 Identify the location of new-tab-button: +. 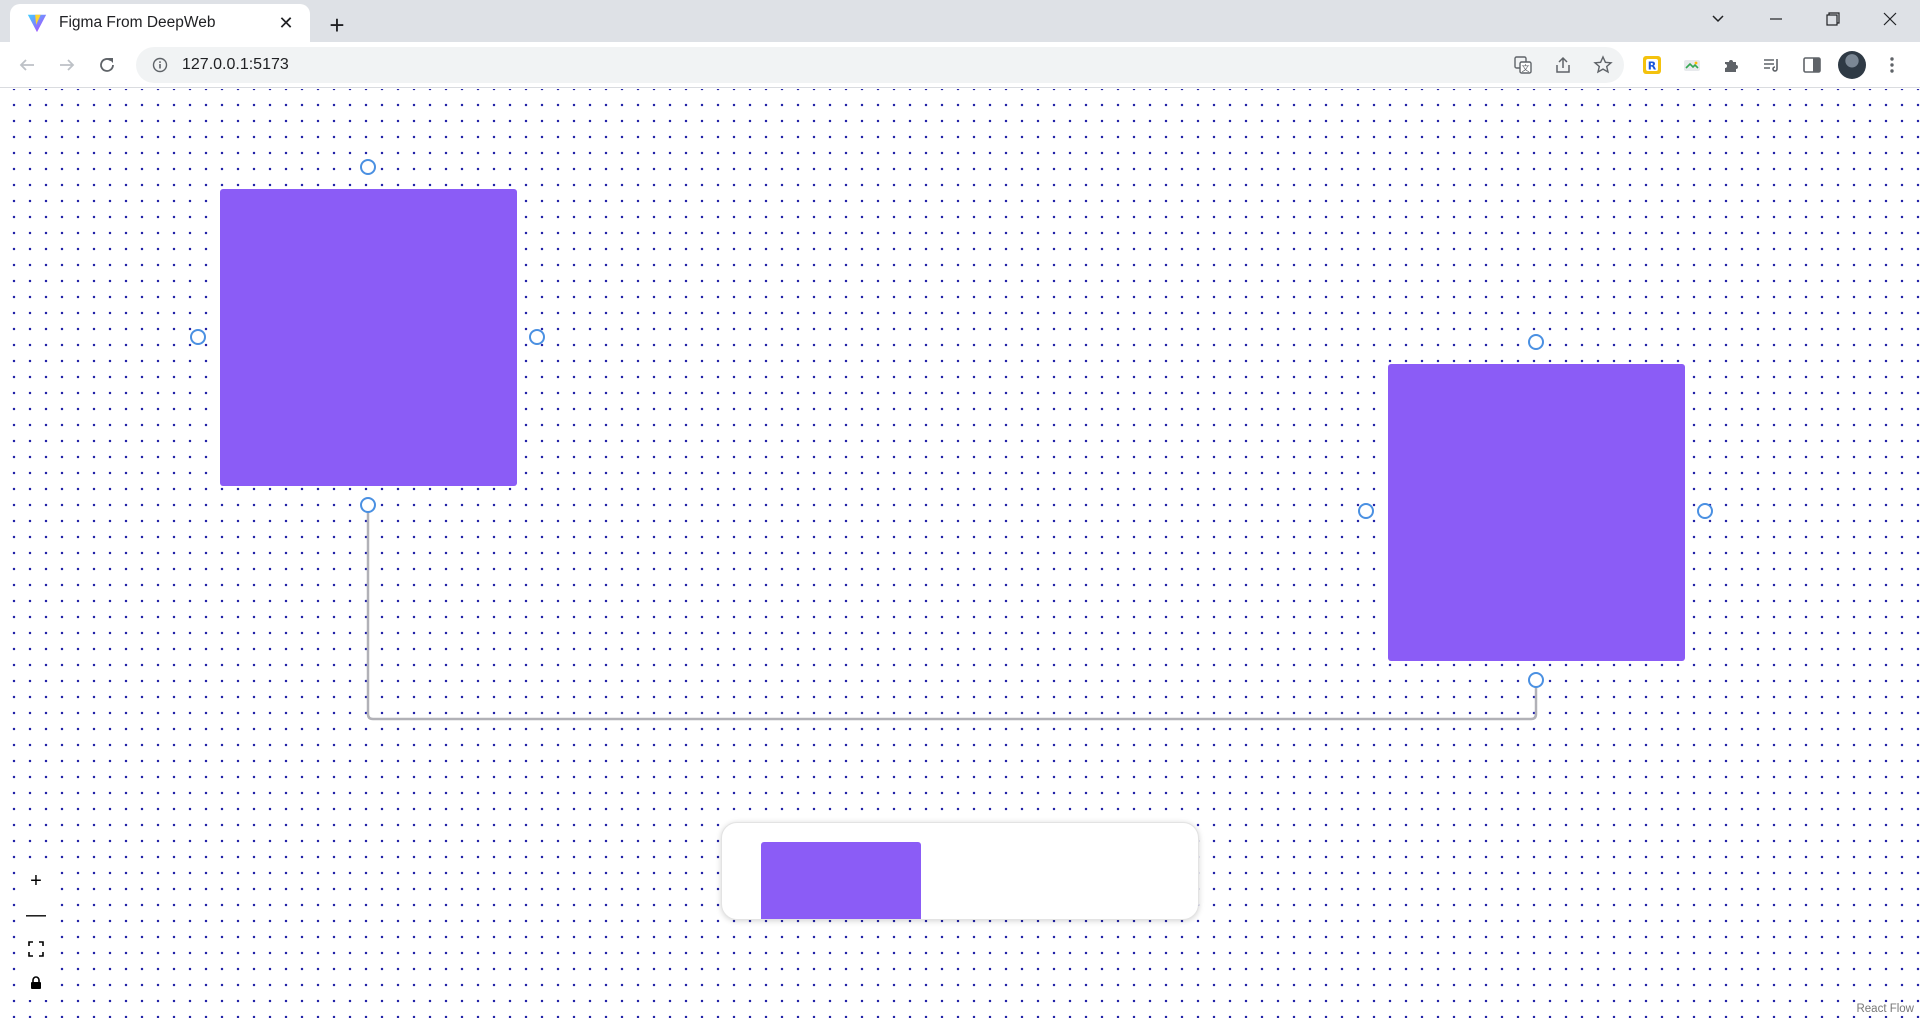
(337, 25).